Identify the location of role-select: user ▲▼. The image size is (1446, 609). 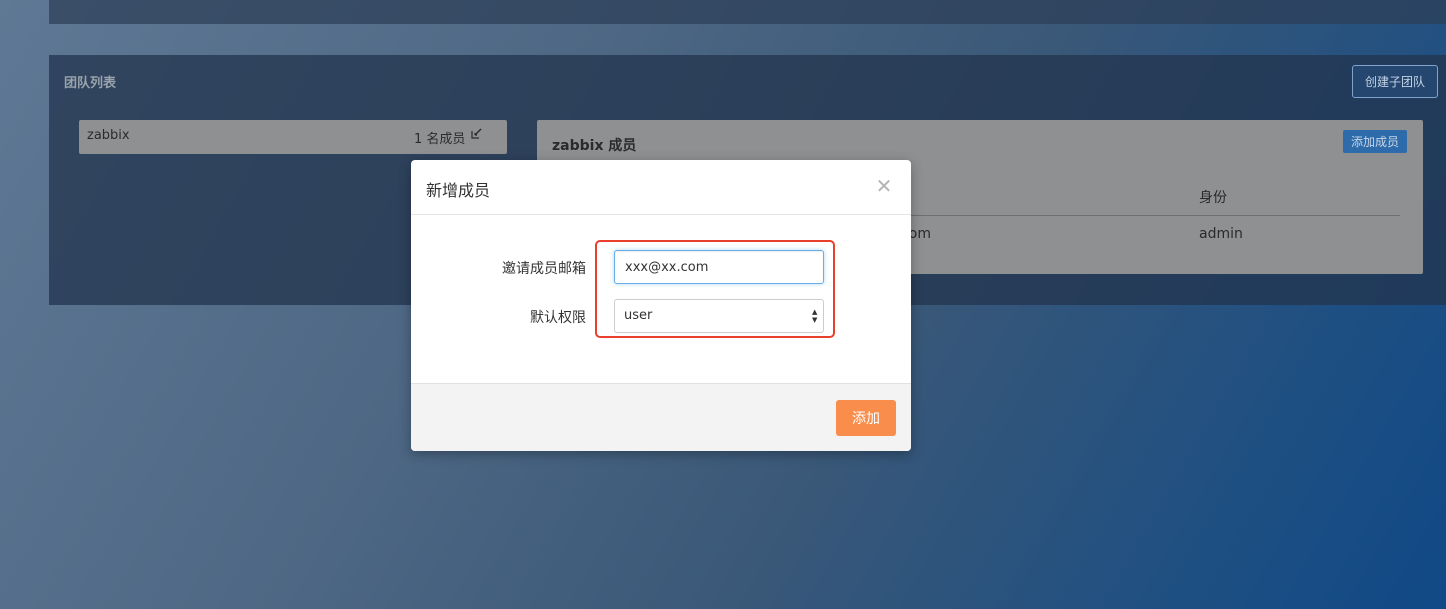
(719, 316).